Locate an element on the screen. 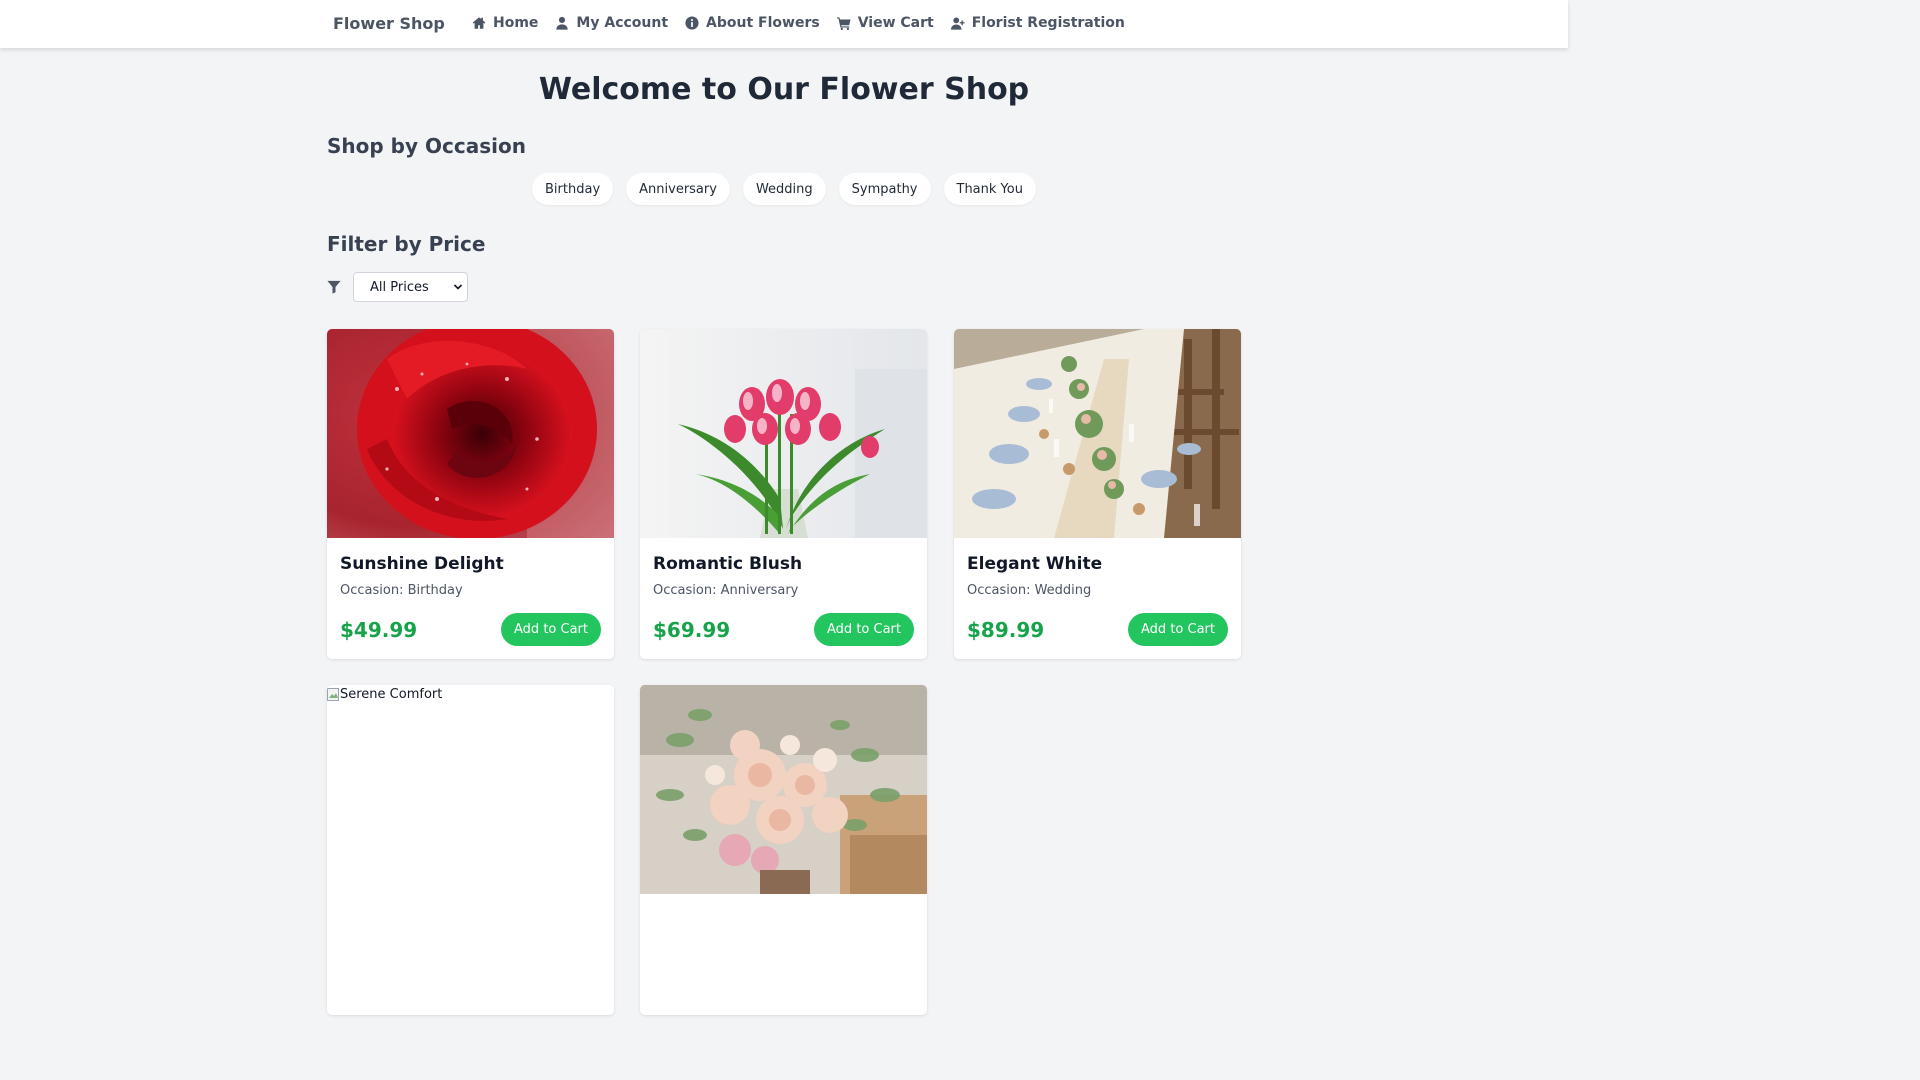  filter-icon is located at coordinates (334, 287).